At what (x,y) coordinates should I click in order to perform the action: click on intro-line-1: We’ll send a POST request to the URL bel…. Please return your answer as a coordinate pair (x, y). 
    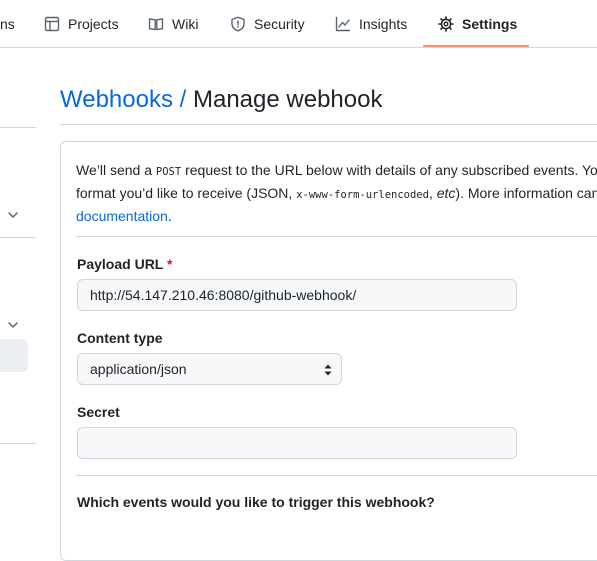
    Looking at the image, I should click on (336, 171).